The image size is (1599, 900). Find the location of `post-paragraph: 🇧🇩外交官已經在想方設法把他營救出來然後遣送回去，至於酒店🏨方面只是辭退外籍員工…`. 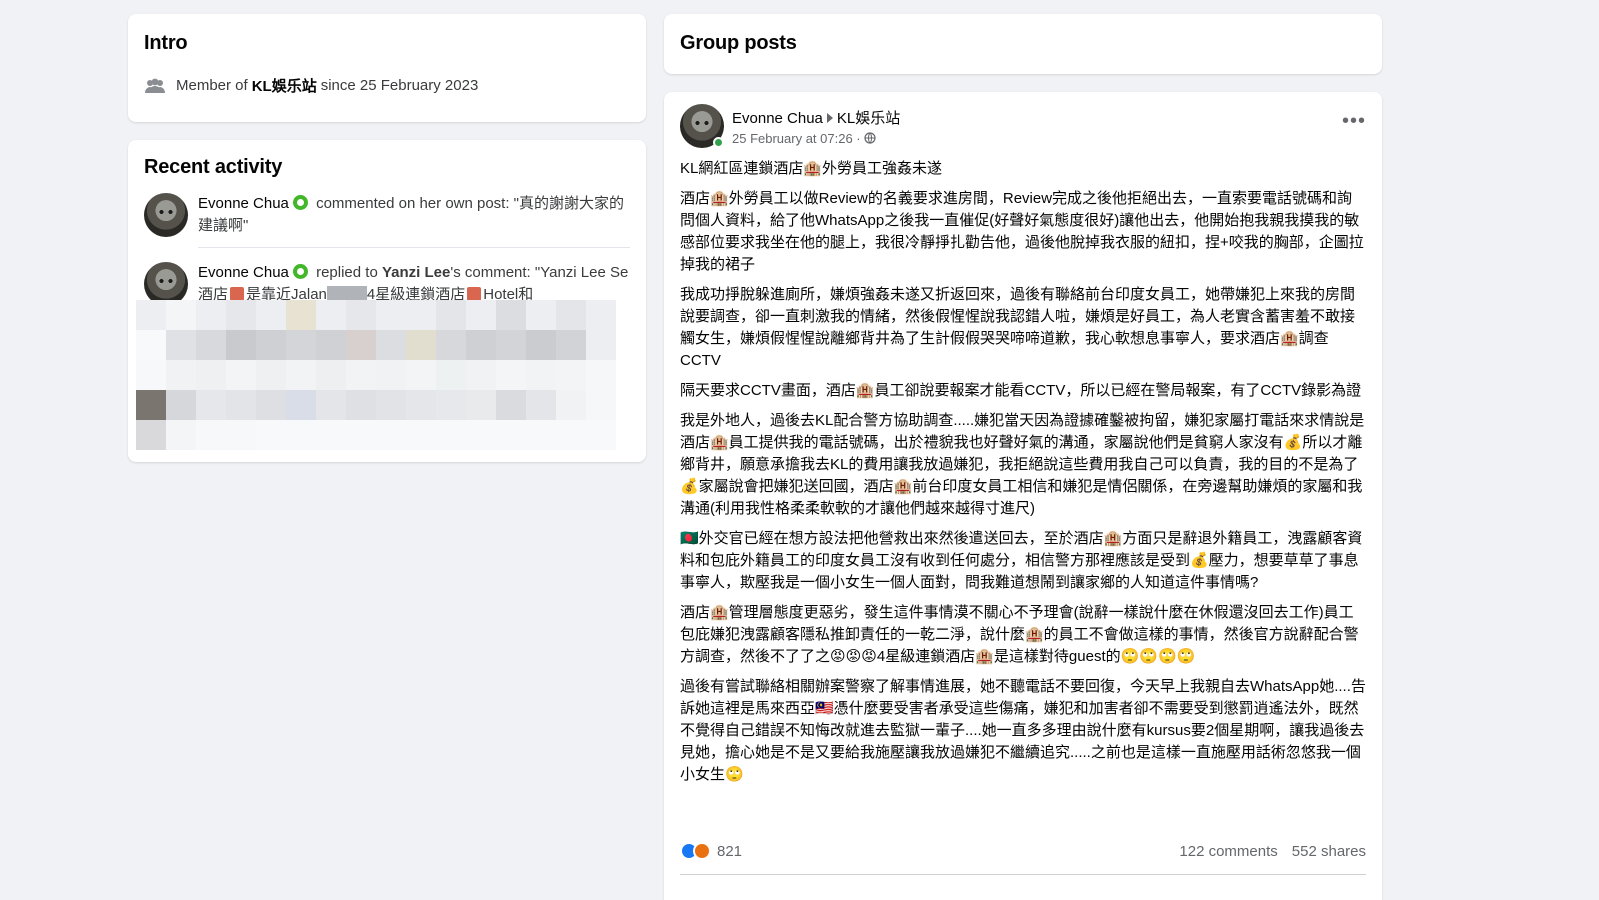

post-paragraph: 🇧🇩外交官已經在想方設法把他營救出來然後遣送回去，至於酒店🏨方面只是辭退外籍員工… is located at coordinates (1021, 560).